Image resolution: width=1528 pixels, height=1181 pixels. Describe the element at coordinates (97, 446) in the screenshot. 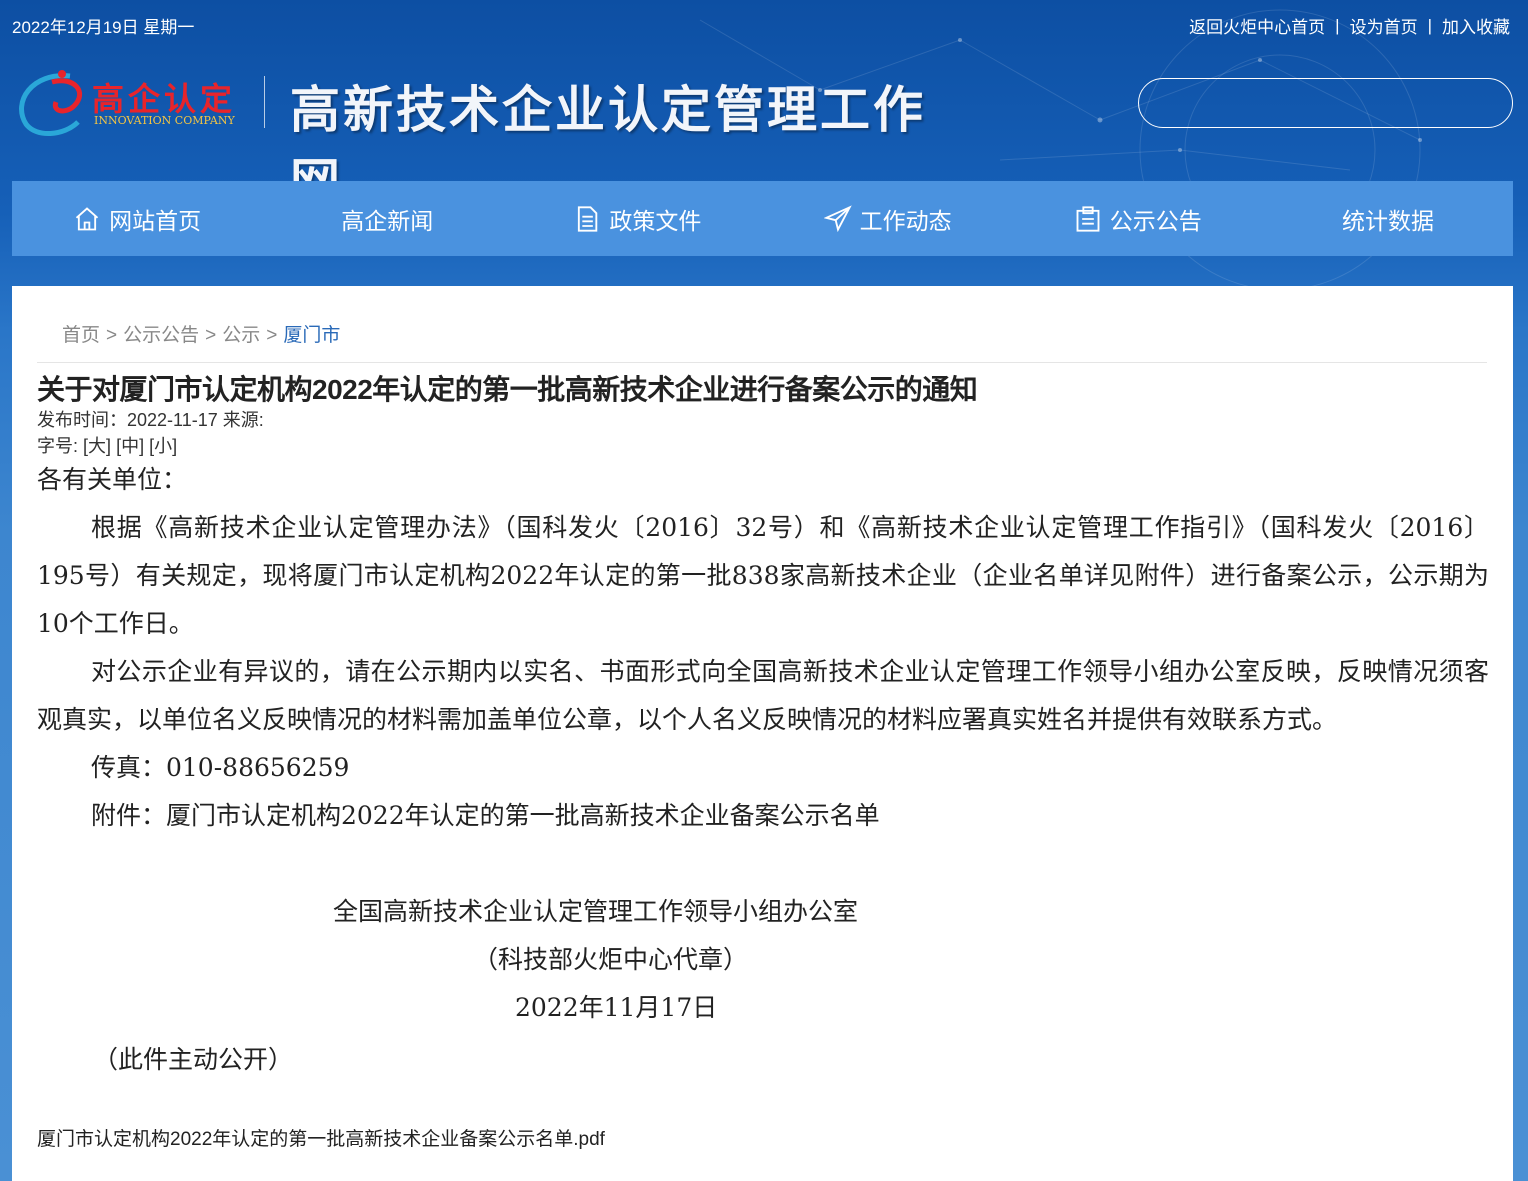

I see `font-size-large: [大]` at that location.